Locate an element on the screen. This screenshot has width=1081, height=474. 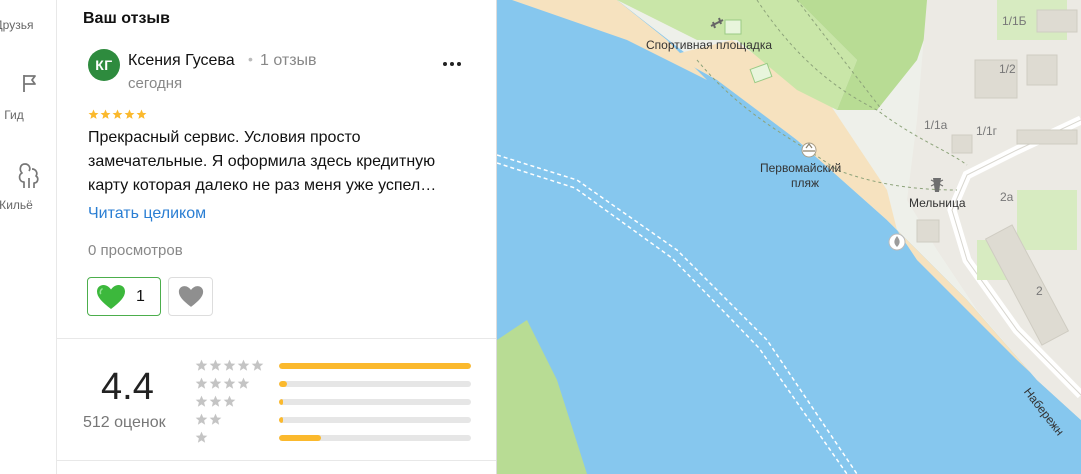
author-review-count: 1 отзыв is located at coordinates (288, 60).